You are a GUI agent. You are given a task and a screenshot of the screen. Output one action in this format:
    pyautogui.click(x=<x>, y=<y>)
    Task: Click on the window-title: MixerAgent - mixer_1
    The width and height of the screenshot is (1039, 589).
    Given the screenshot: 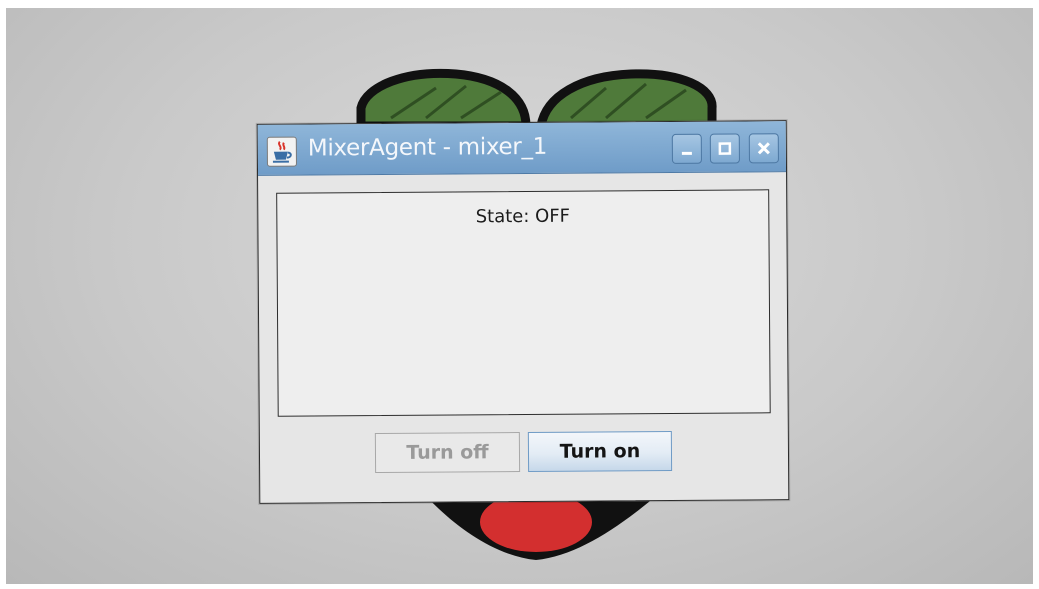 What is the action you would take?
    pyautogui.click(x=427, y=147)
    